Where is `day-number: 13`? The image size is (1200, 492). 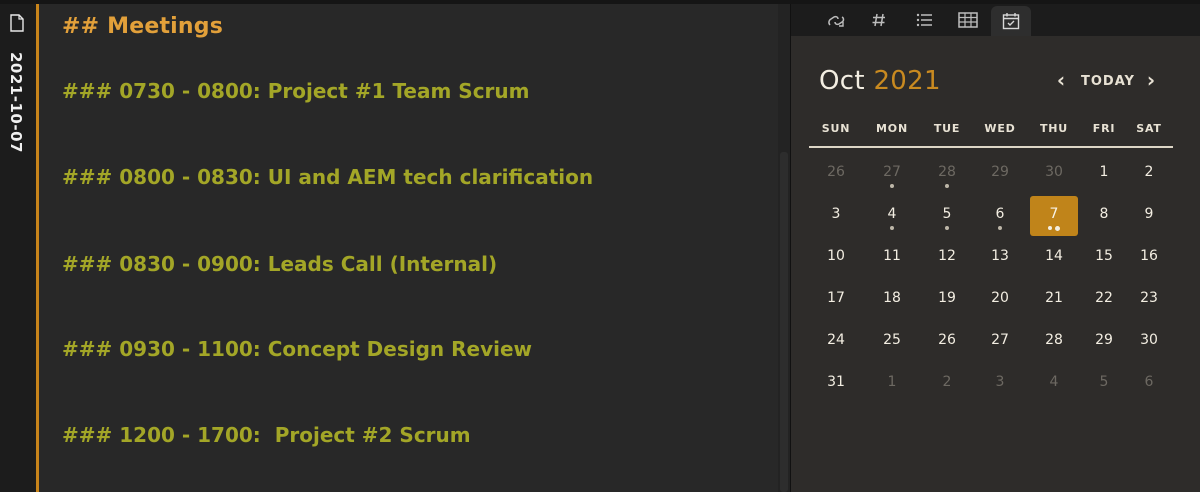
day-number: 13 is located at coordinates (1000, 256).